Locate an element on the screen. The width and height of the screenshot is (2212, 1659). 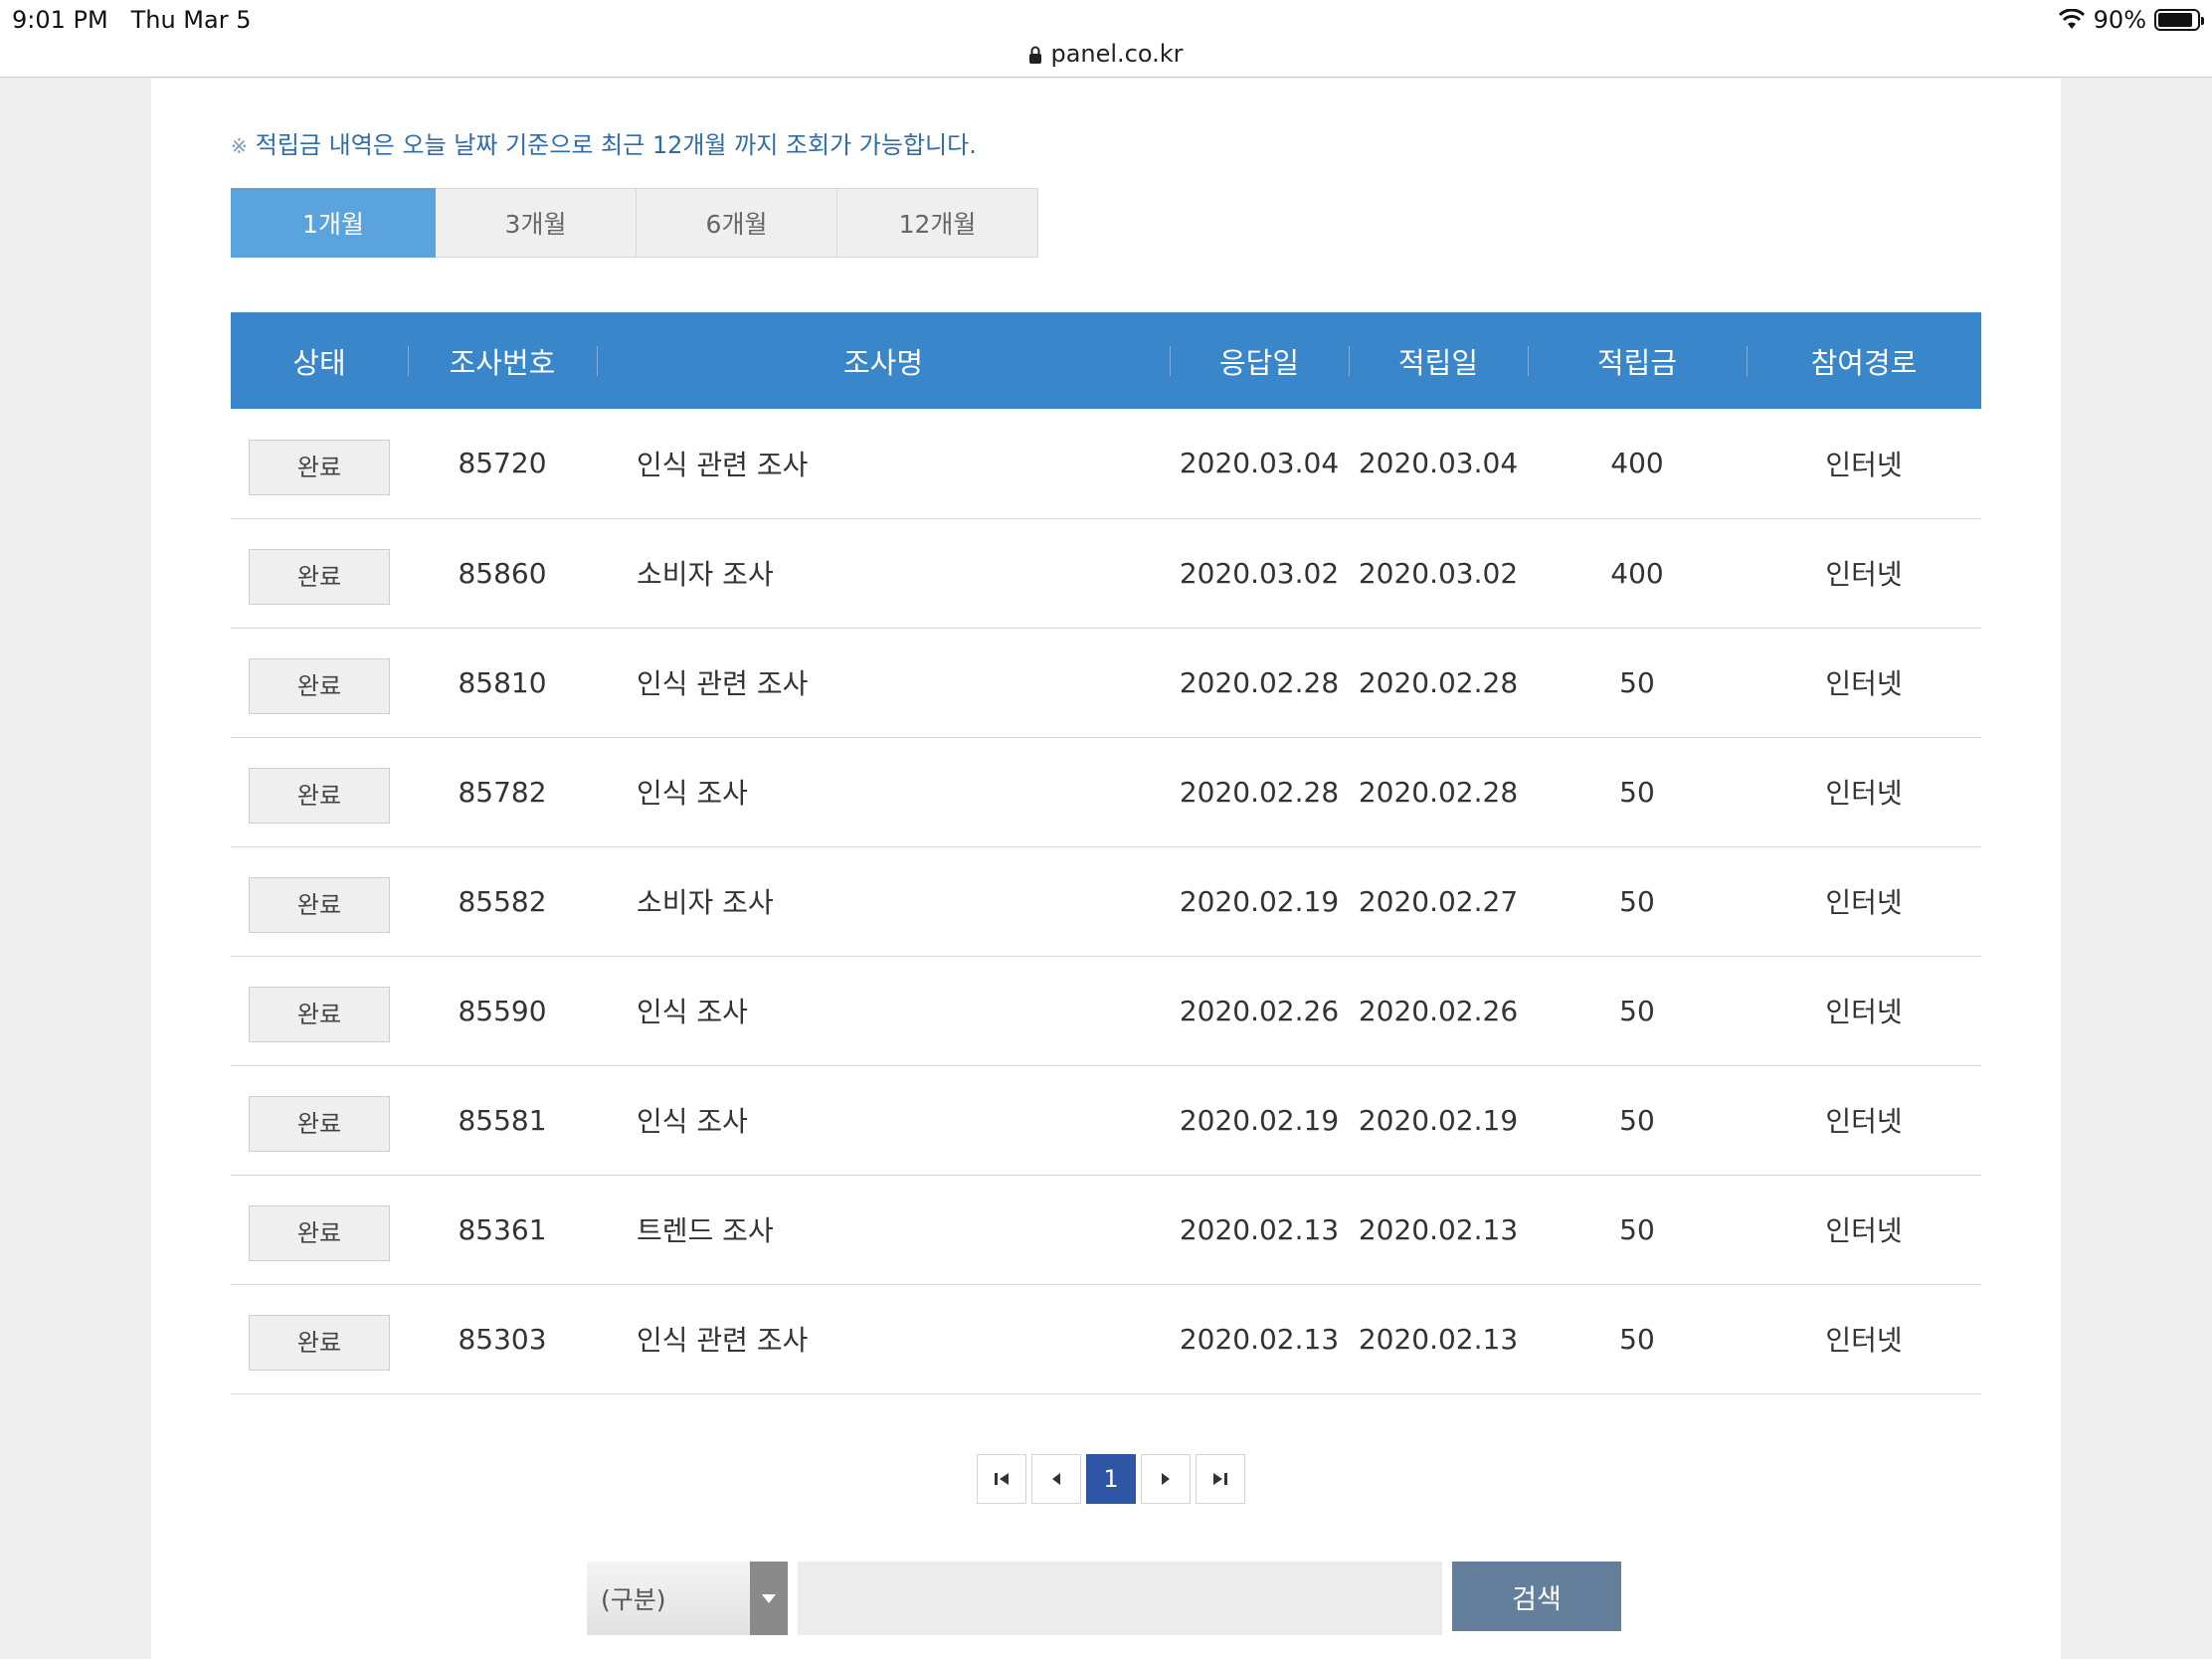
next-page-icon is located at coordinates (1166, 1479).